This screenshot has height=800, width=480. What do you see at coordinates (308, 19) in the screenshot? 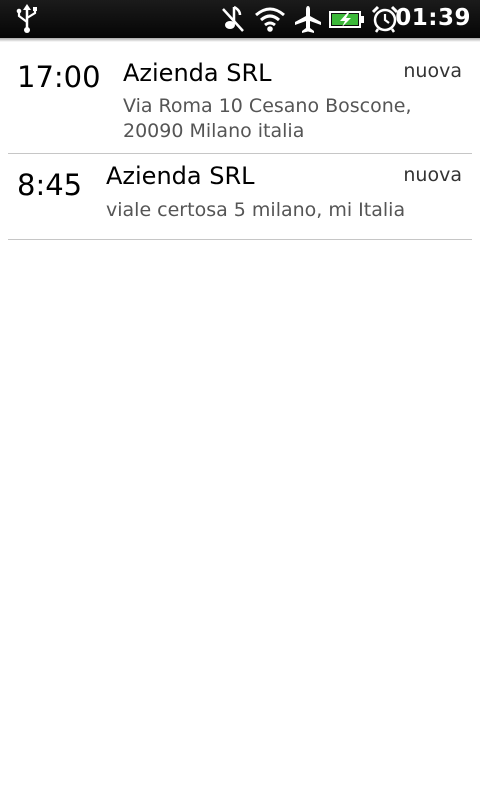
I see `airplane-mode-icon` at bounding box center [308, 19].